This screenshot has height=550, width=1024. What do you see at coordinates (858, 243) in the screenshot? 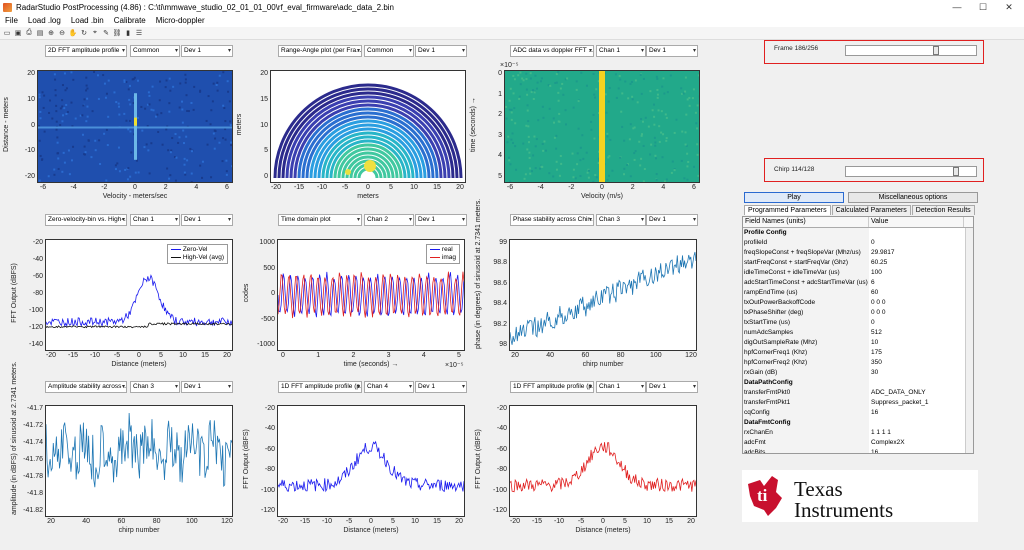
I see `table-row: profileId 0` at bounding box center [858, 243].